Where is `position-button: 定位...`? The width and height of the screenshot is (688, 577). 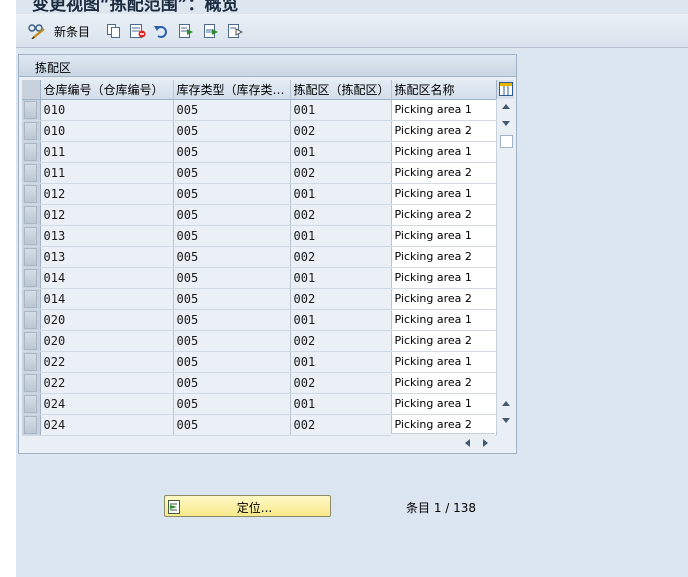 position-button: 定位... is located at coordinates (247, 506).